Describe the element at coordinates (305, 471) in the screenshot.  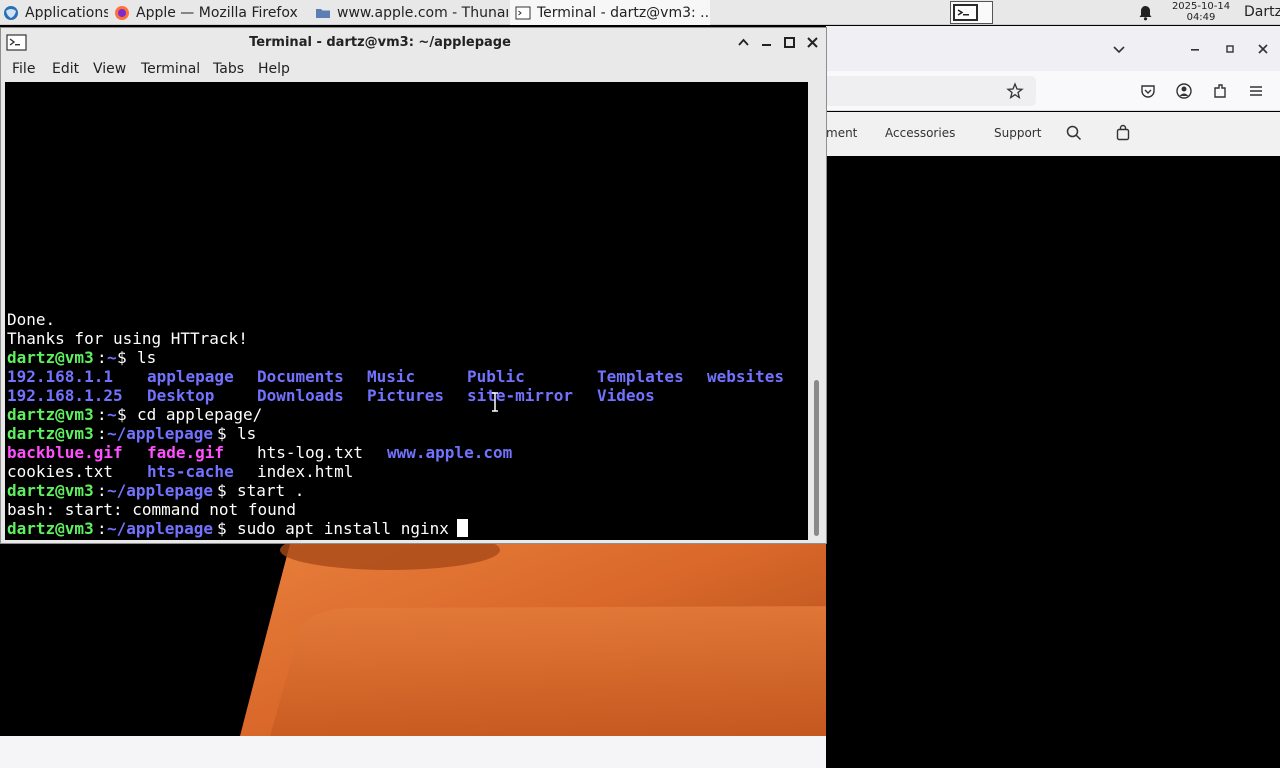
I see `file-entry: index.html` at that location.